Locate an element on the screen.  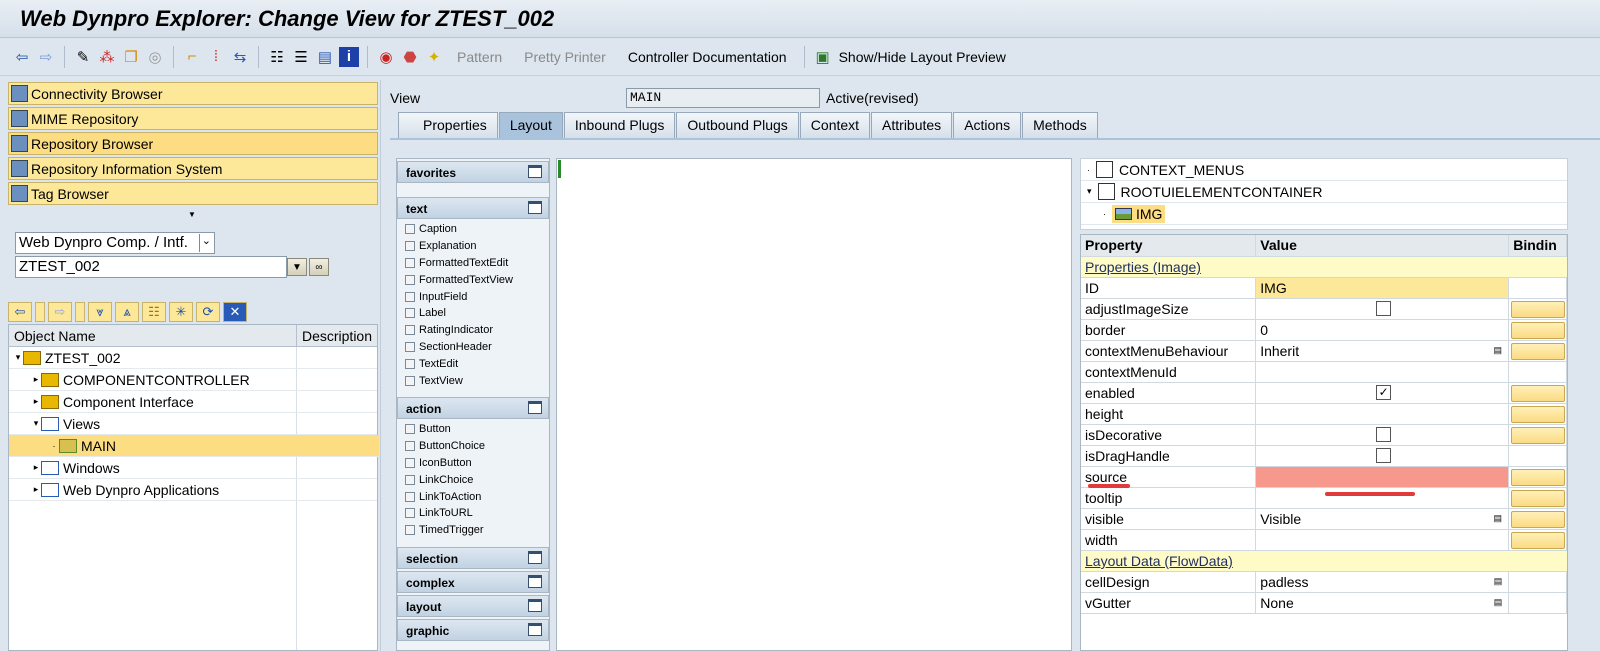
nav-mime-repository: MIME Repository is located at coordinates (193, 118).